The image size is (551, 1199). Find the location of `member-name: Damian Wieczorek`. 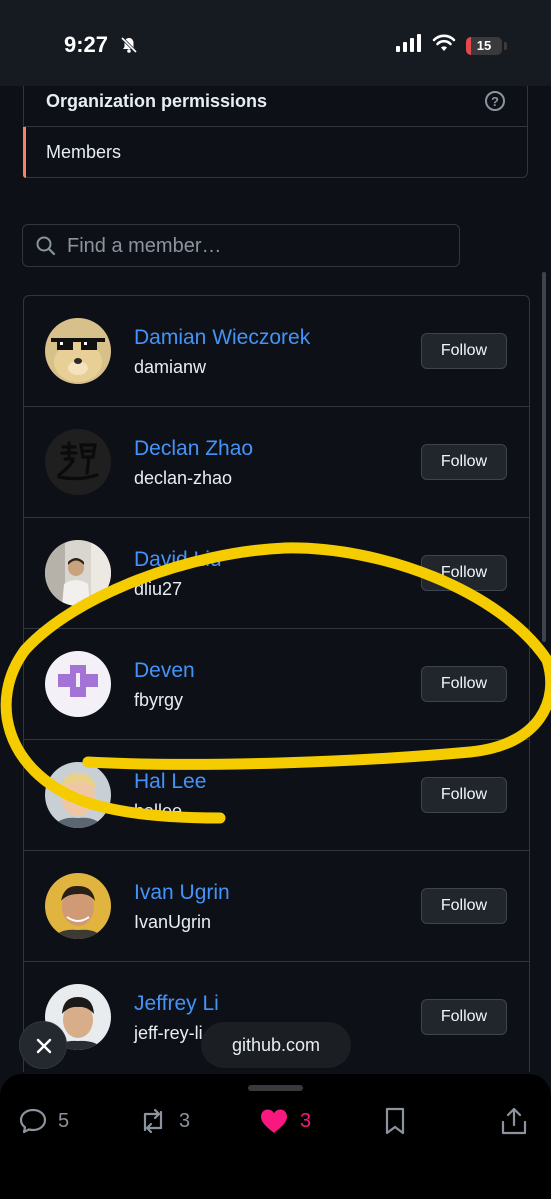

member-name: Damian Wieczorek is located at coordinates (222, 338).